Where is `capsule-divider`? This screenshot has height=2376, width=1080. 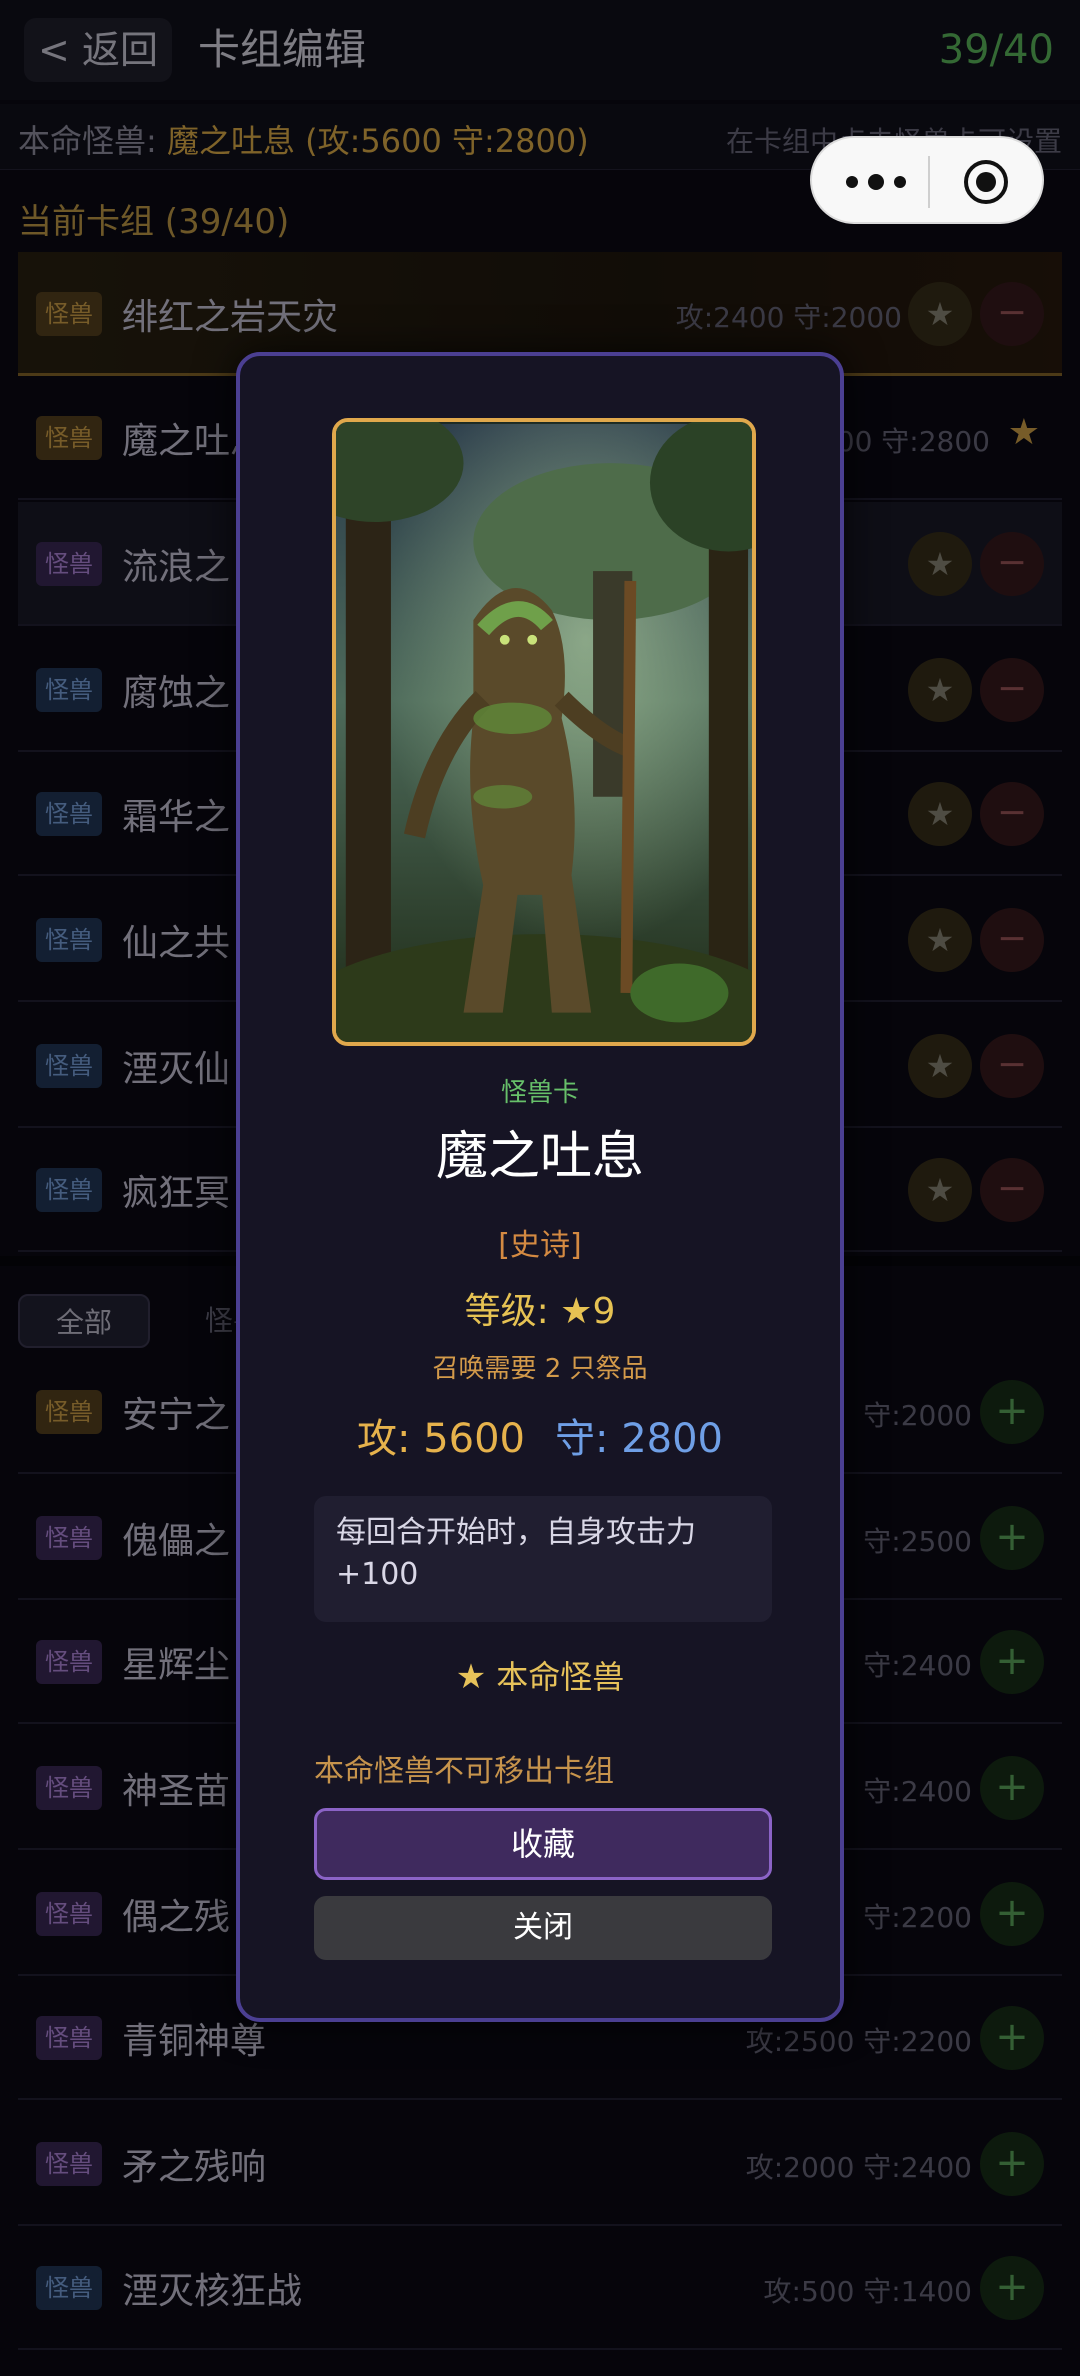
capsule-divider is located at coordinates (929, 182).